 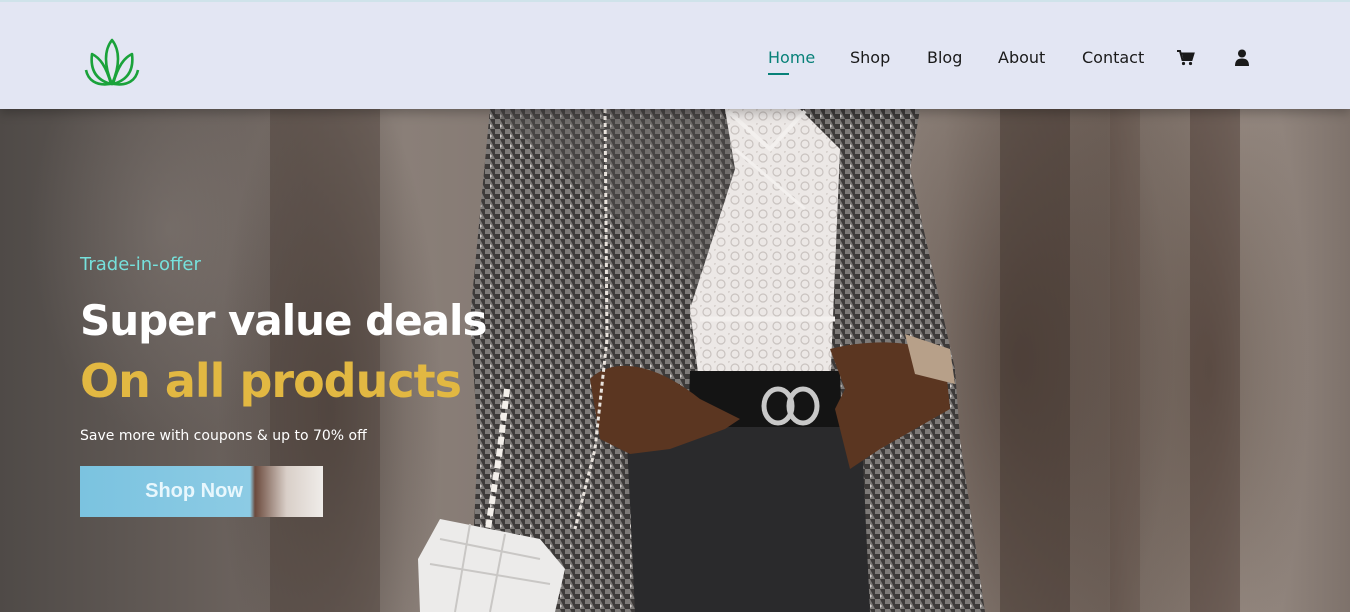 What do you see at coordinates (271, 381) in the screenshot?
I see `hero-subheadline: On all products` at bounding box center [271, 381].